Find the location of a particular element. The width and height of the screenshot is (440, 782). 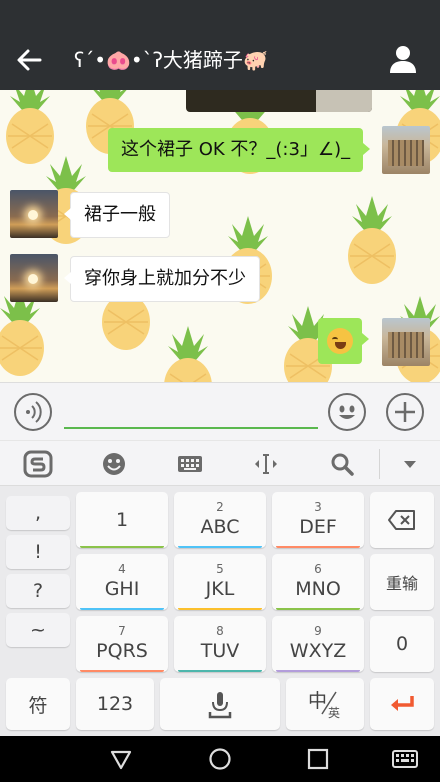

nav-recents-button is located at coordinates (318, 759).